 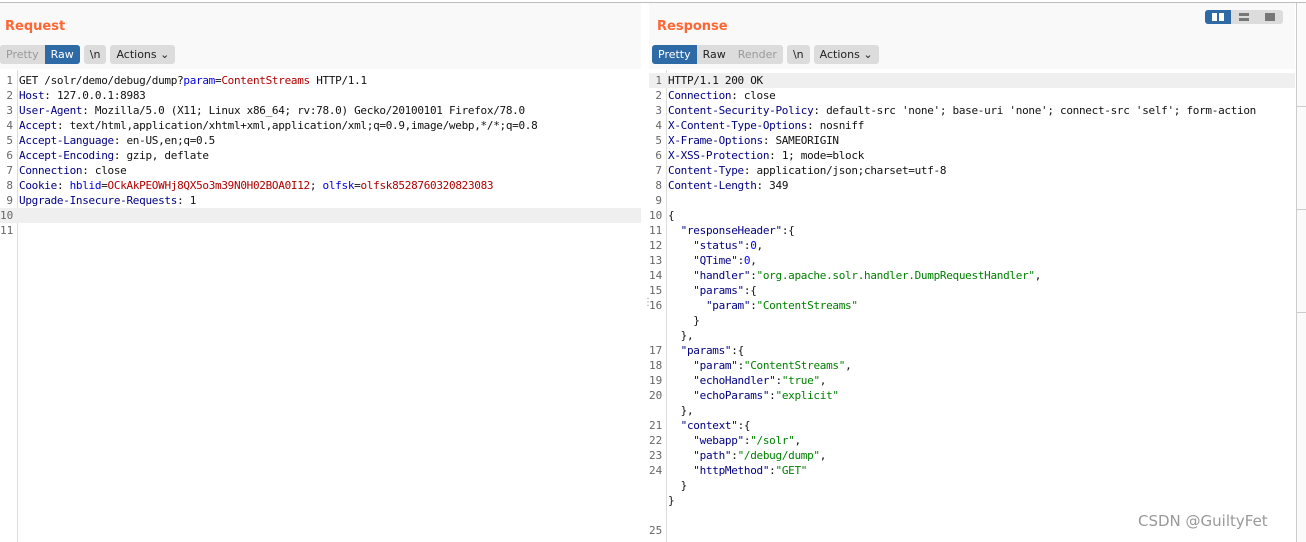 I want to click on token-key: "responseHeader", so click(x=731, y=230).